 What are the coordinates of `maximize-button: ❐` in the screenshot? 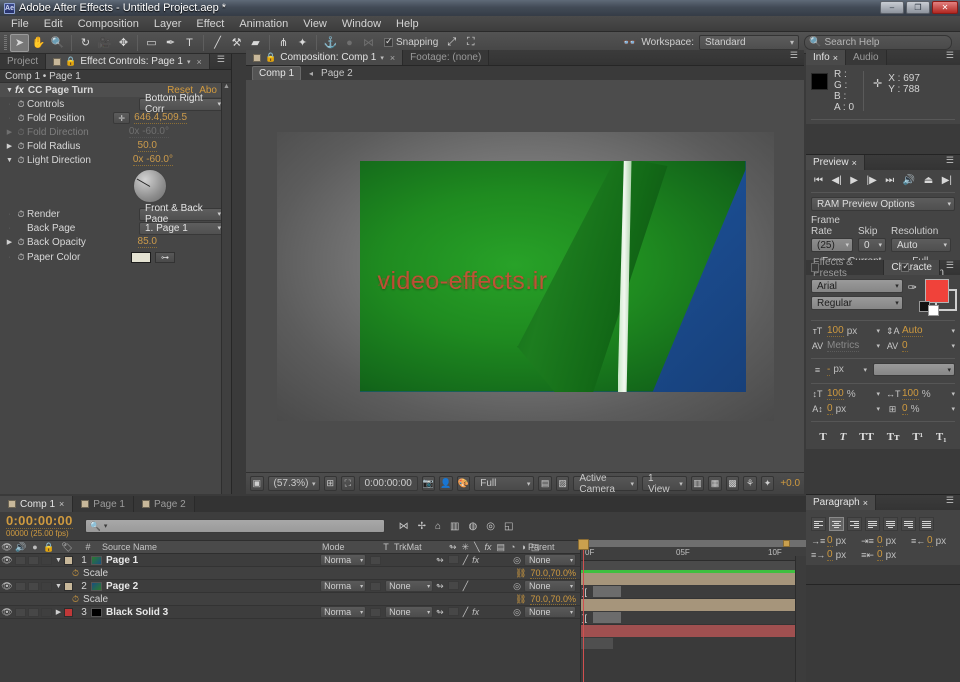 It's located at (918, 7).